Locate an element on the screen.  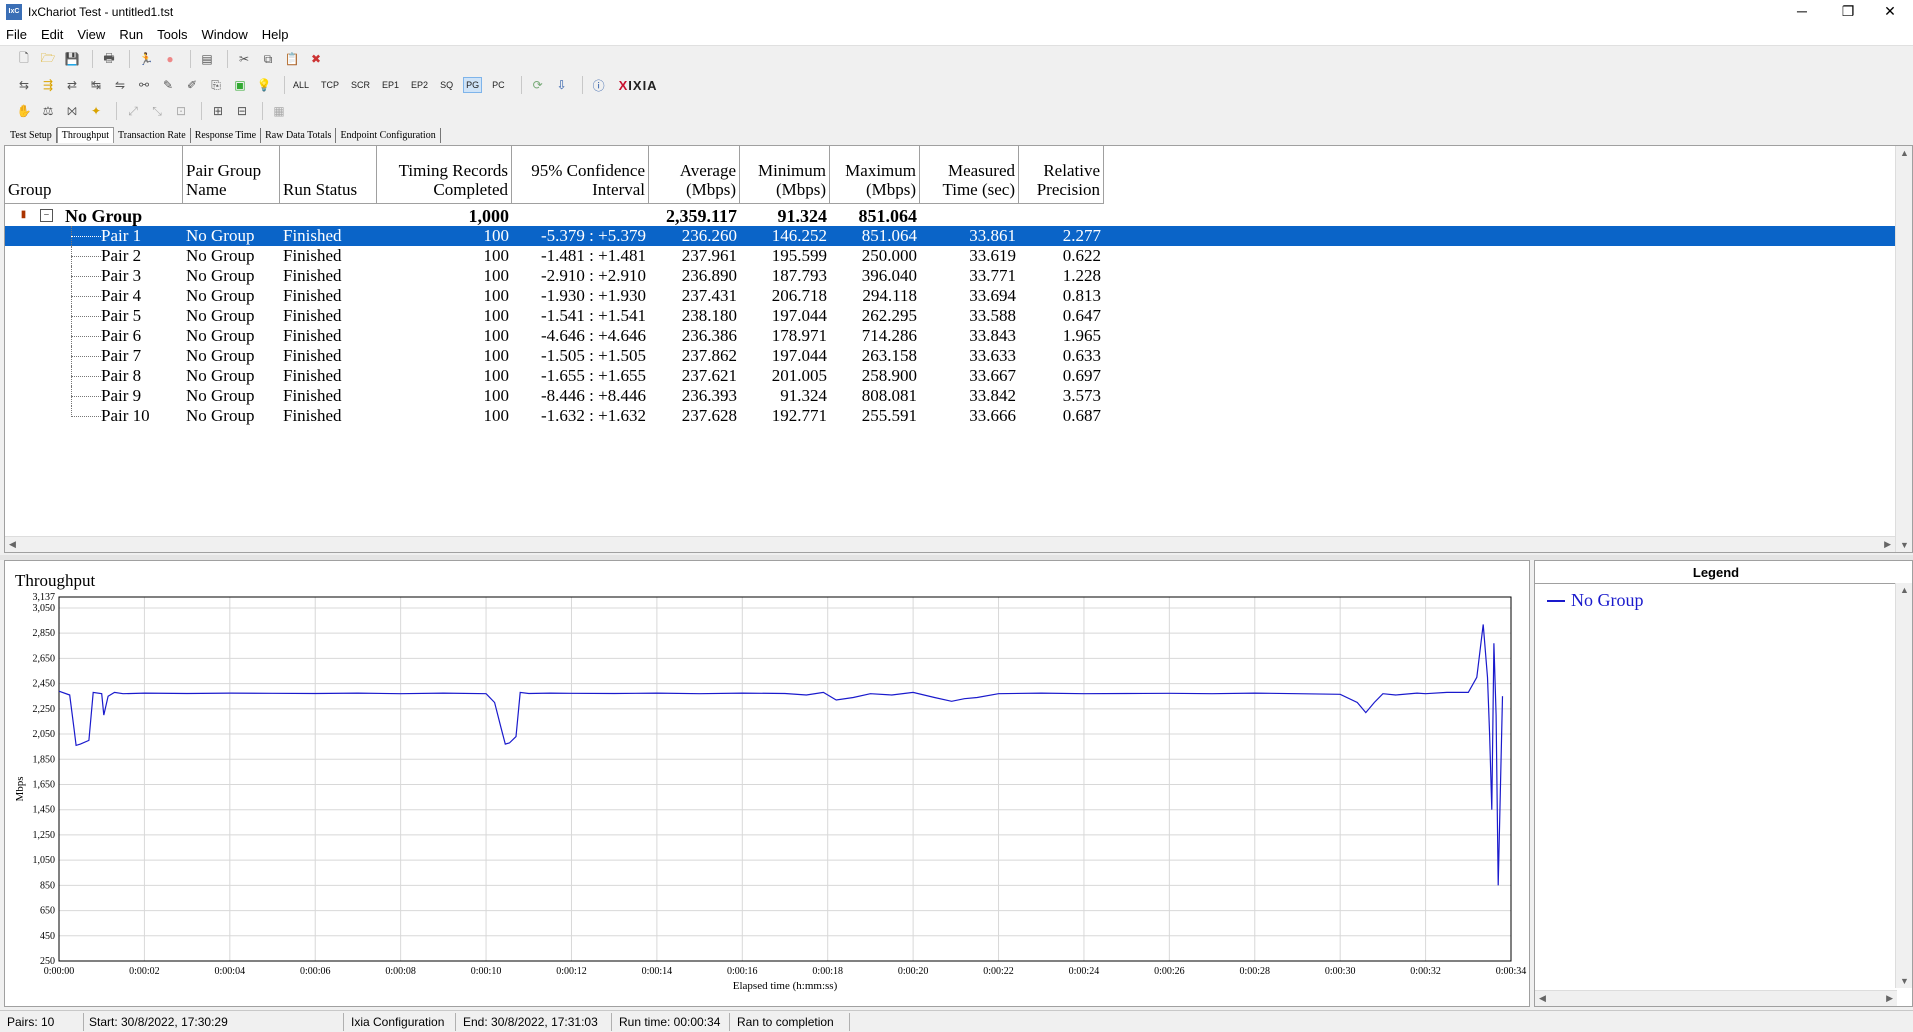
network-icon: ⚯ is located at coordinates (144, 85).